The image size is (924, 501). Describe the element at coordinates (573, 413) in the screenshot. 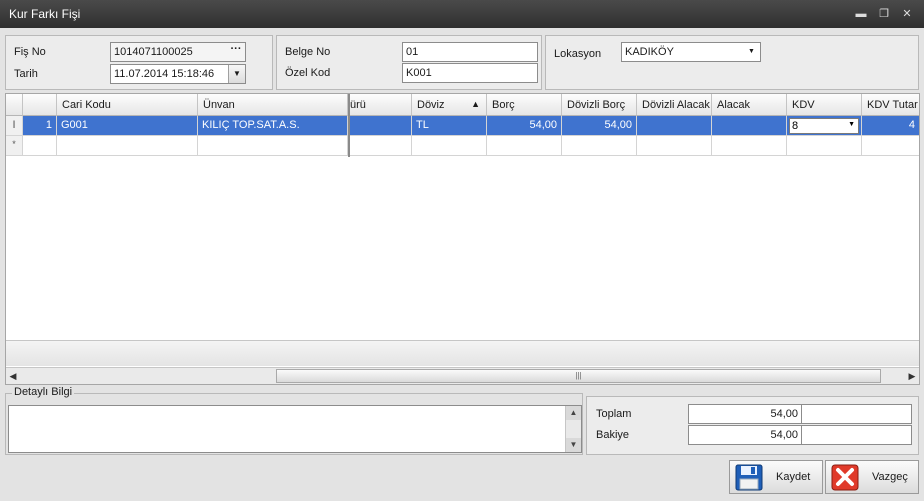

I see `scroll-up-icon: ▲` at that location.